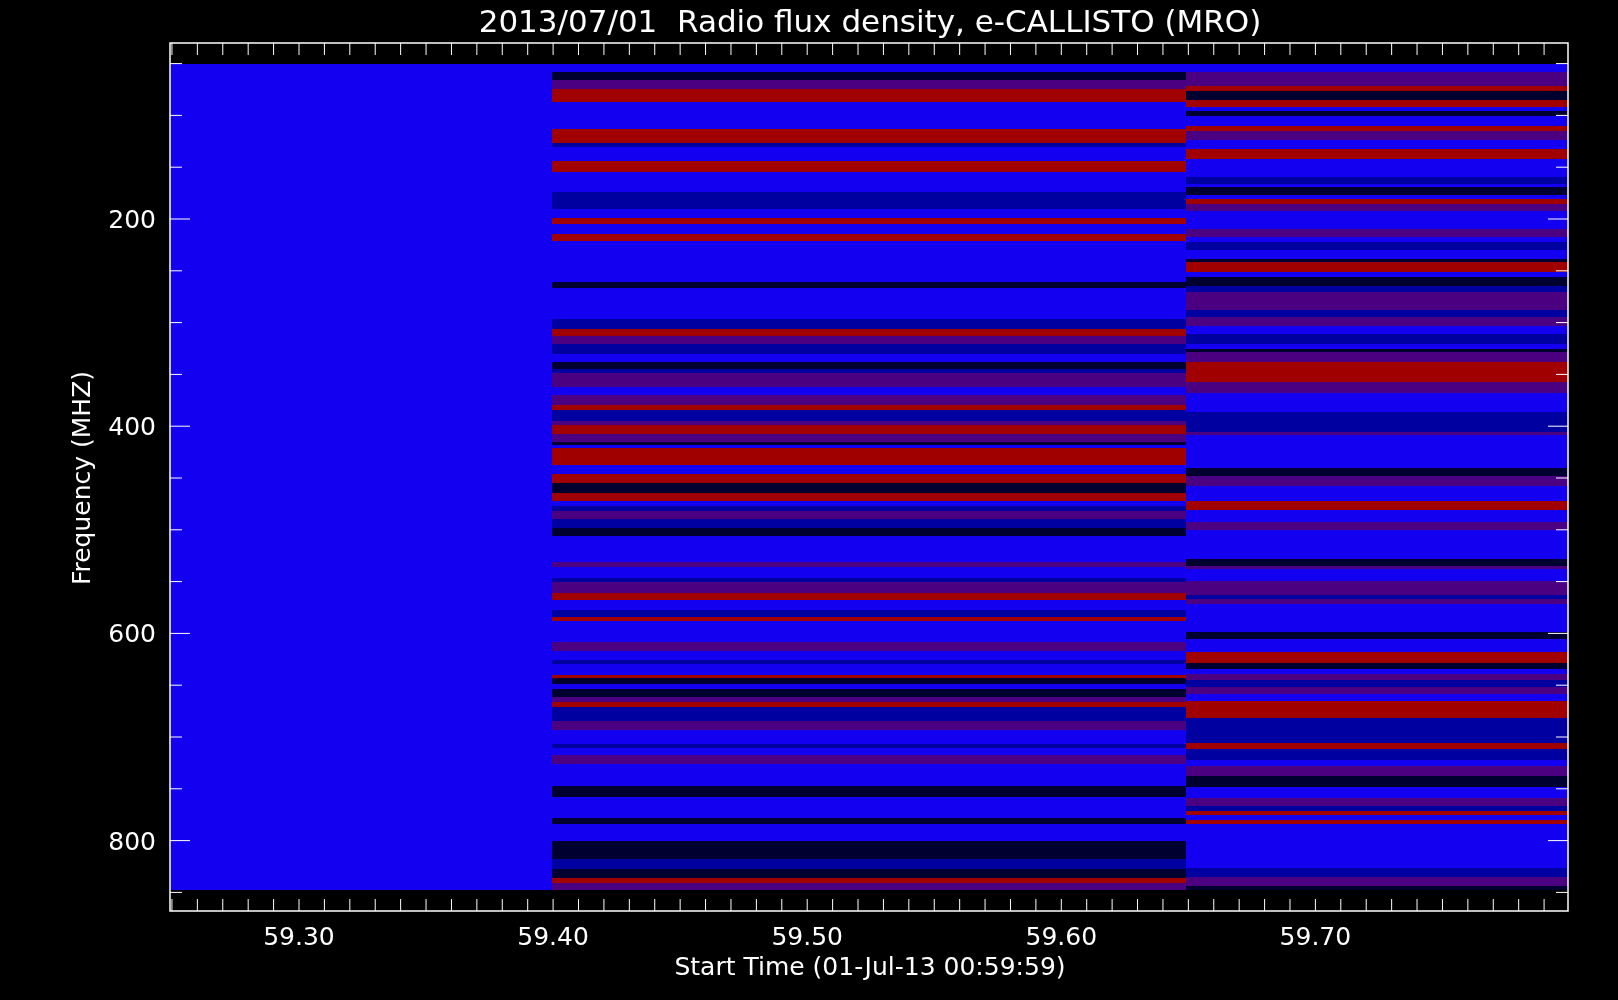 This screenshot has width=1618, height=1000. Describe the element at coordinates (132, 219) in the screenshot. I see `y-tick-label: 200` at that location.